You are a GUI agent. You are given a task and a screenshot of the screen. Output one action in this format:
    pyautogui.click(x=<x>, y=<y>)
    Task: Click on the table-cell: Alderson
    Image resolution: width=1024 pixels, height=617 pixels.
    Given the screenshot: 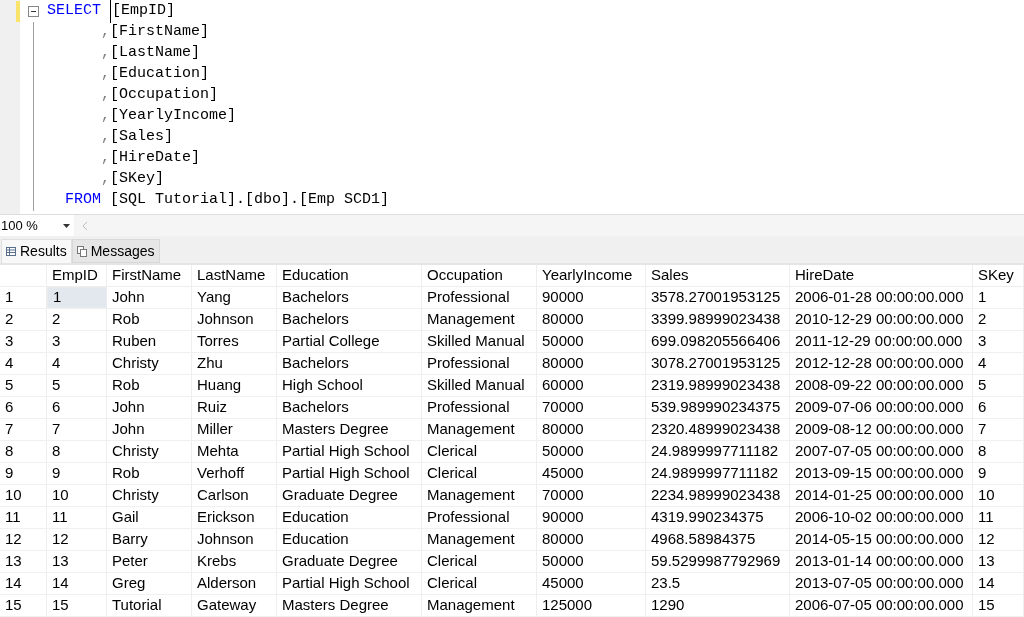 What is the action you would take?
    pyautogui.click(x=234, y=583)
    